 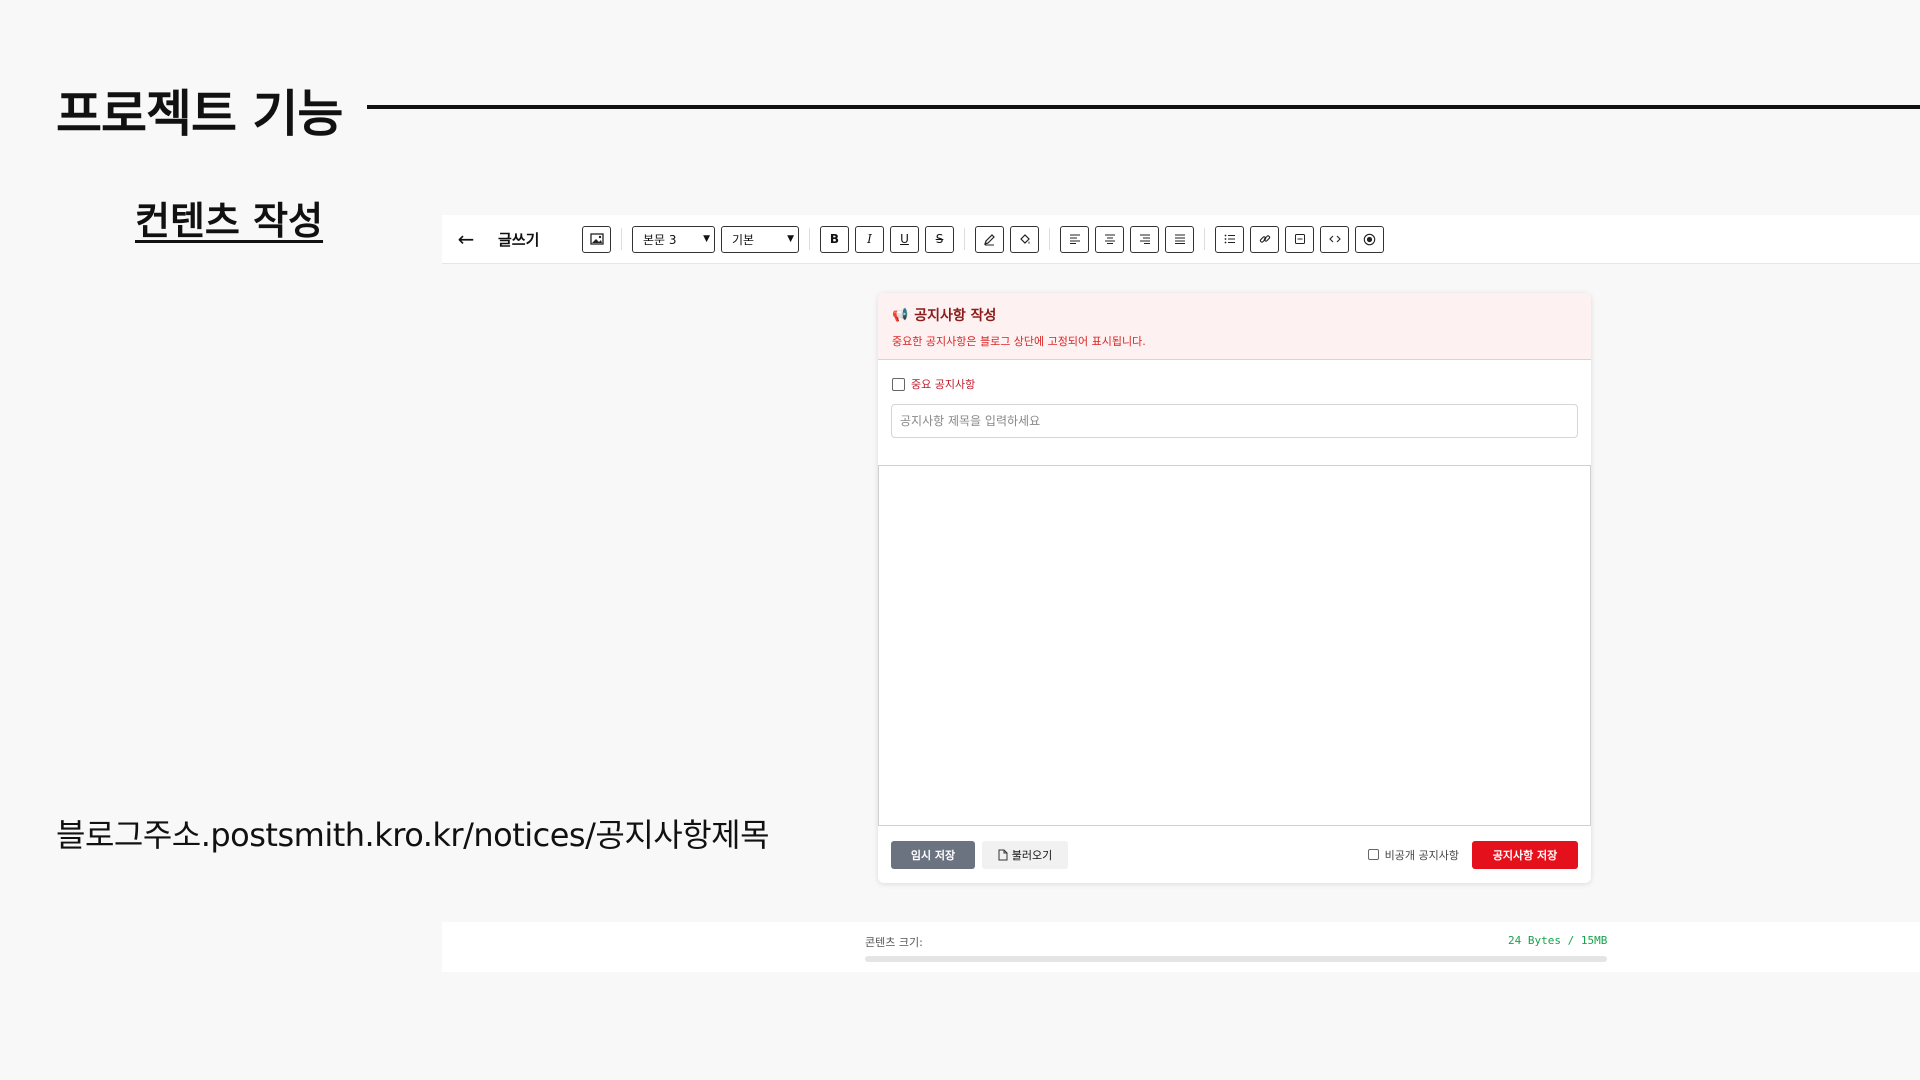 I want to click on back-arrow-icon: ←, so click(x=466, y=239).